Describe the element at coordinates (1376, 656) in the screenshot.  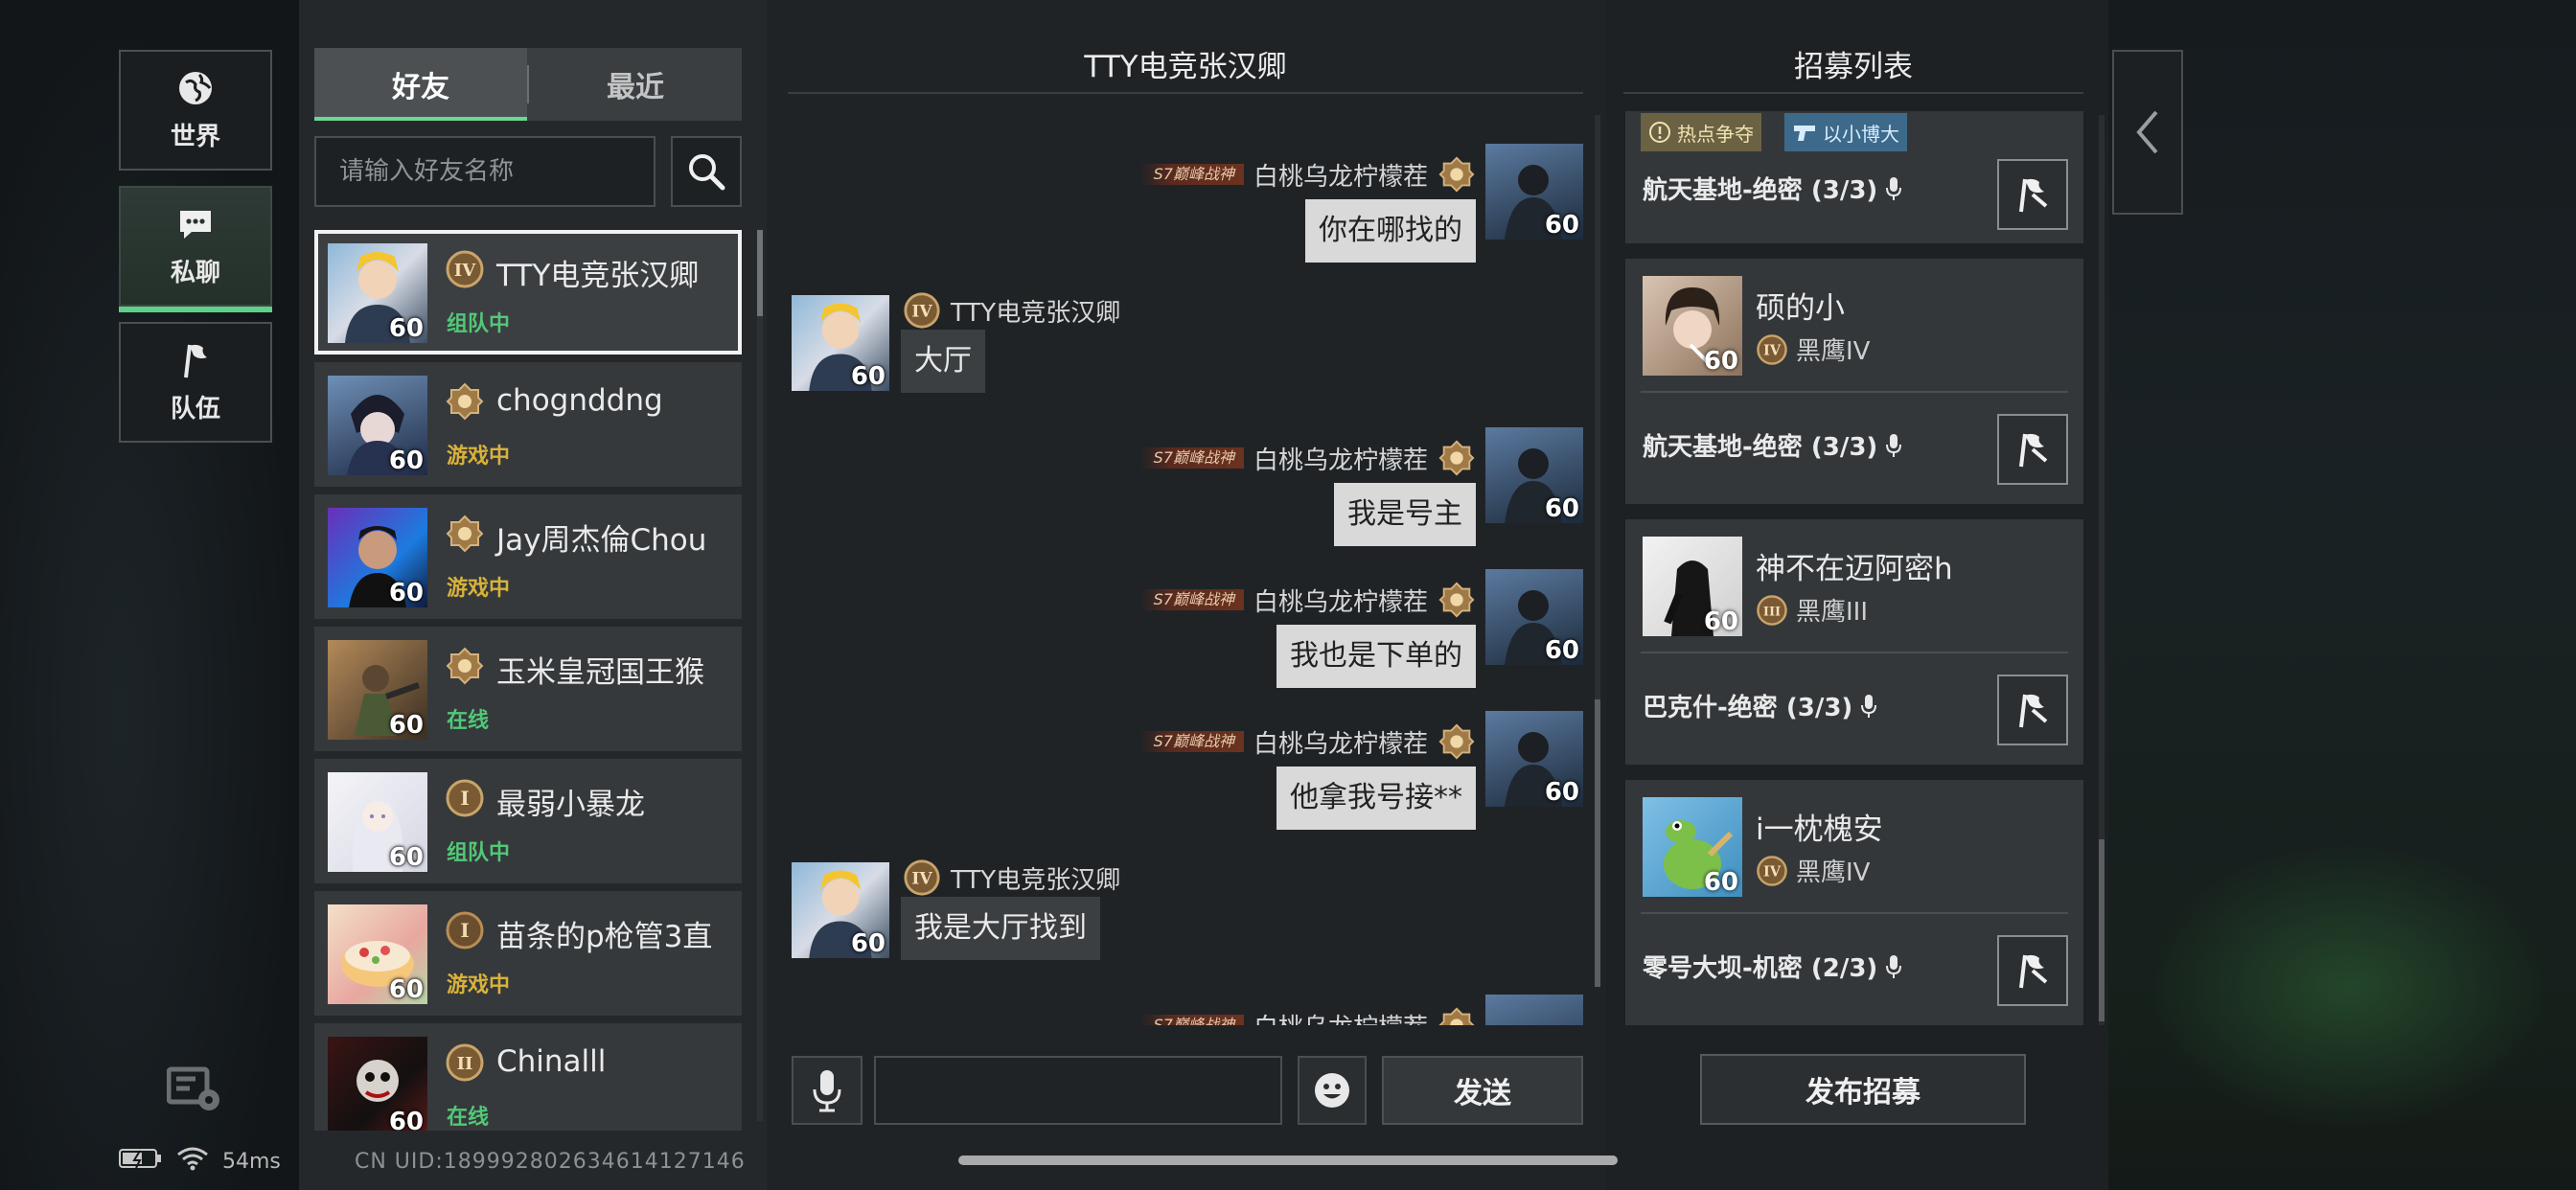
I see `message-bubble: 我也是下单的` at that location.